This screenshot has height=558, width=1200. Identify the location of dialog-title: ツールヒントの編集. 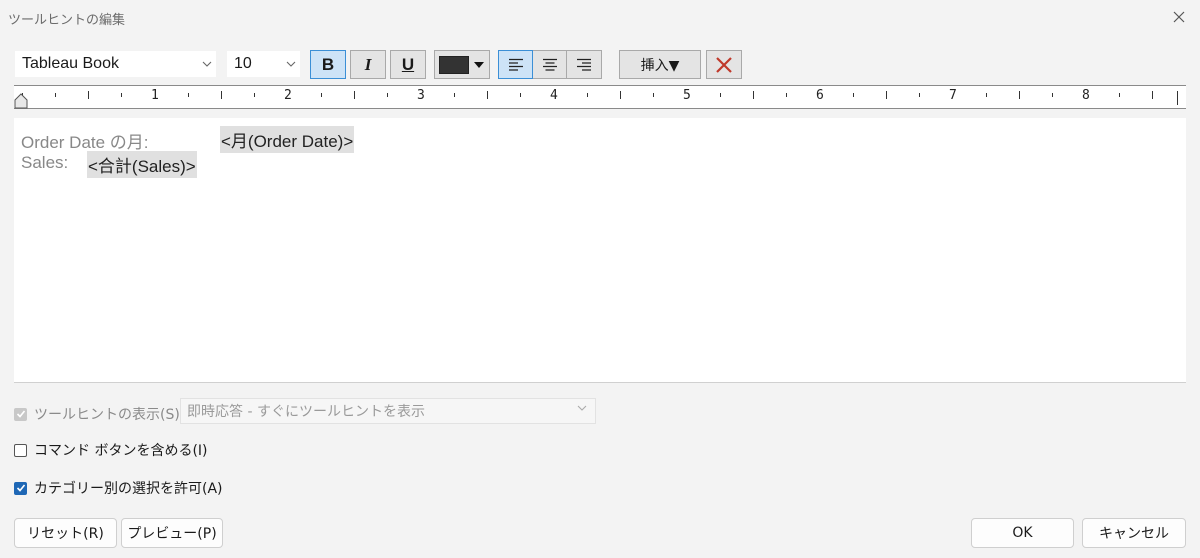
(67, 20).